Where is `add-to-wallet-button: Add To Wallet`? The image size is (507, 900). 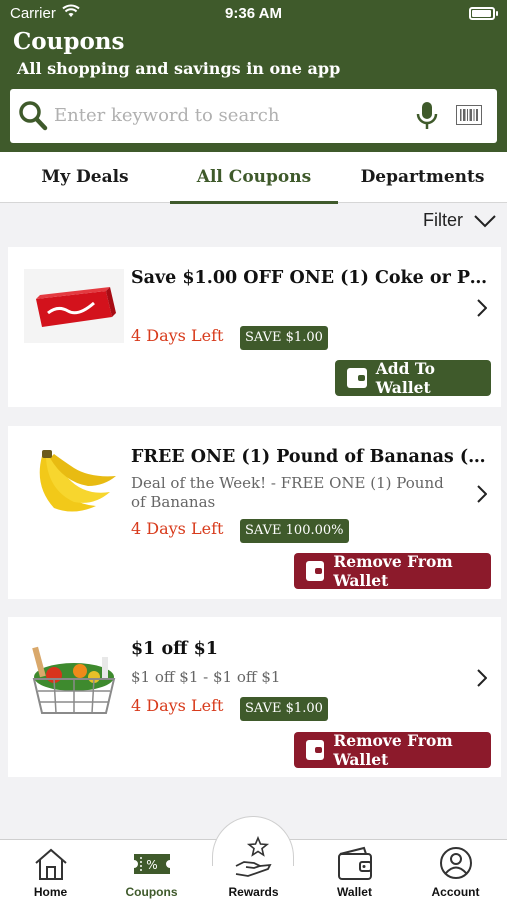 add-to-wallet-button: Add To Wallet is located at coordinates (413, 378).